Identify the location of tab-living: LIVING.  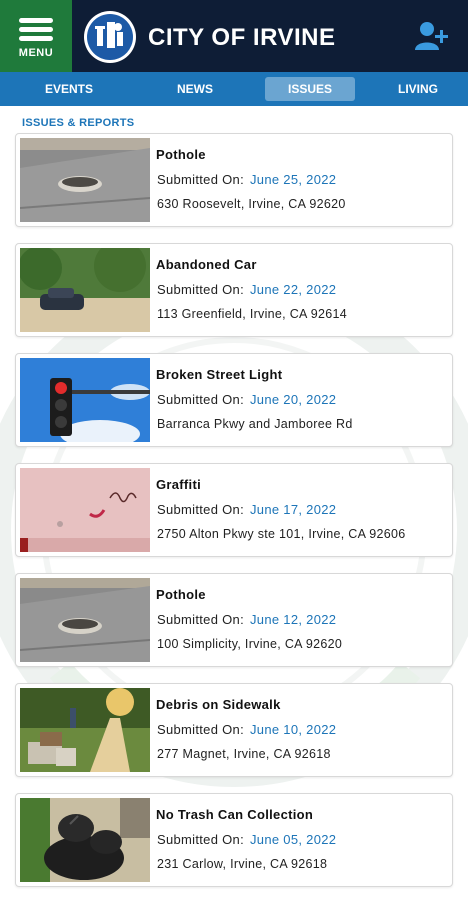
(418, 89).